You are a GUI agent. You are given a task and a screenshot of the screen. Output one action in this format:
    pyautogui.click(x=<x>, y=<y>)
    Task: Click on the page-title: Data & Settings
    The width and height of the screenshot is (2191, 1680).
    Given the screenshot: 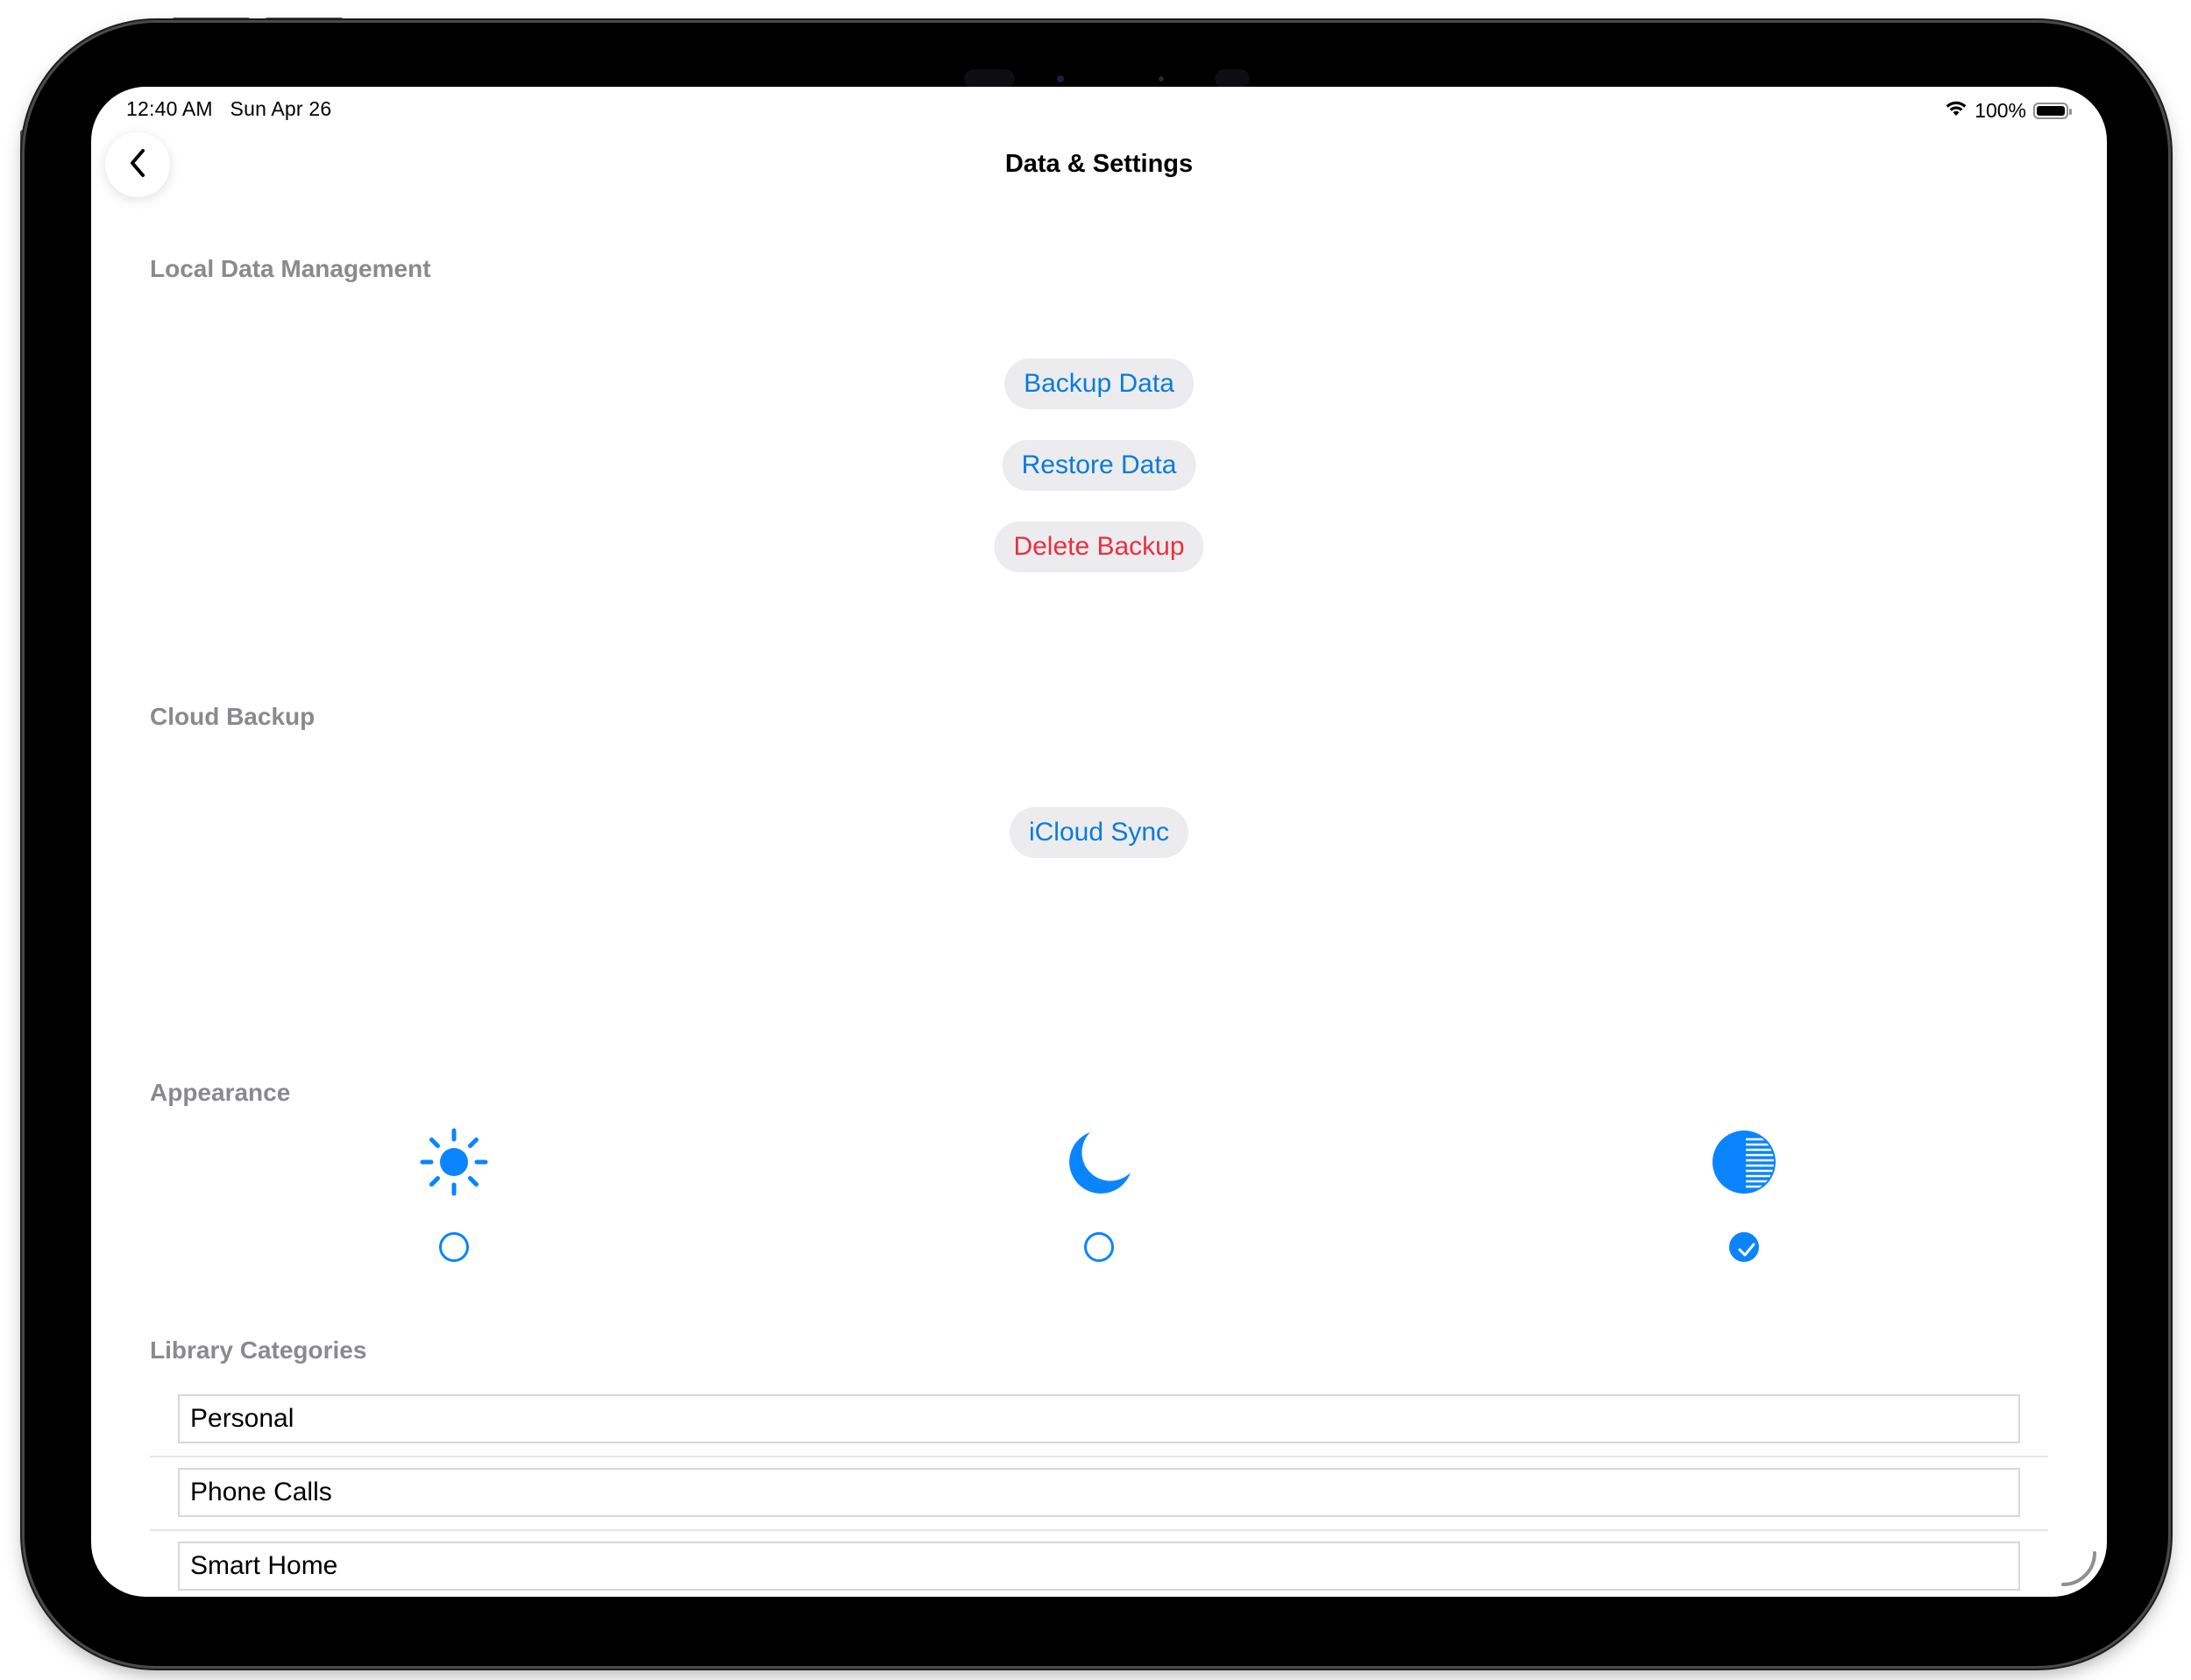 What is the action you would take?
    pyautogui.click(x=1099, y=164)
    